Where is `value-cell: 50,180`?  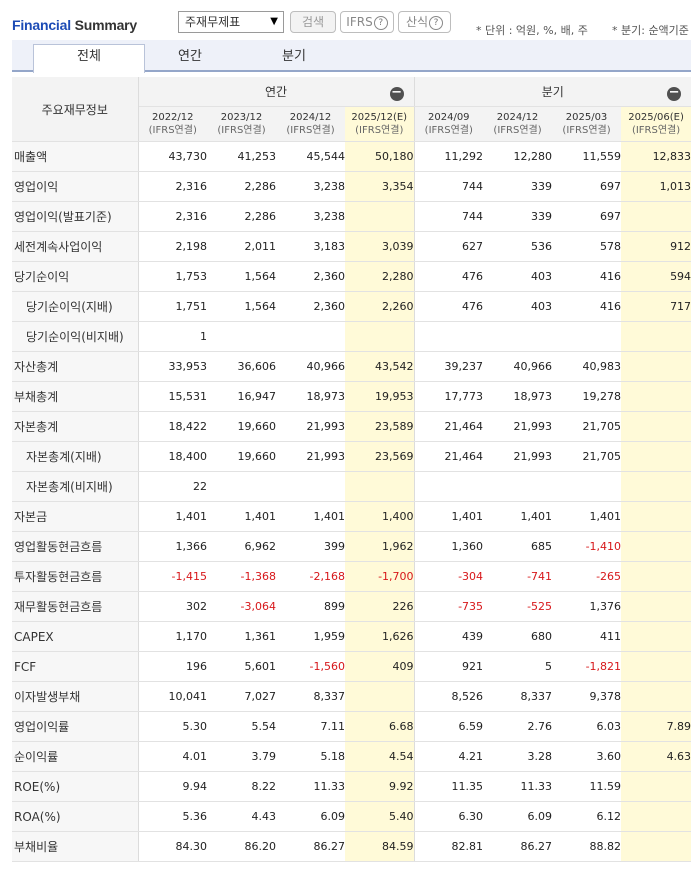
value-cell: 50,180 is located at coordinates (380, 156).